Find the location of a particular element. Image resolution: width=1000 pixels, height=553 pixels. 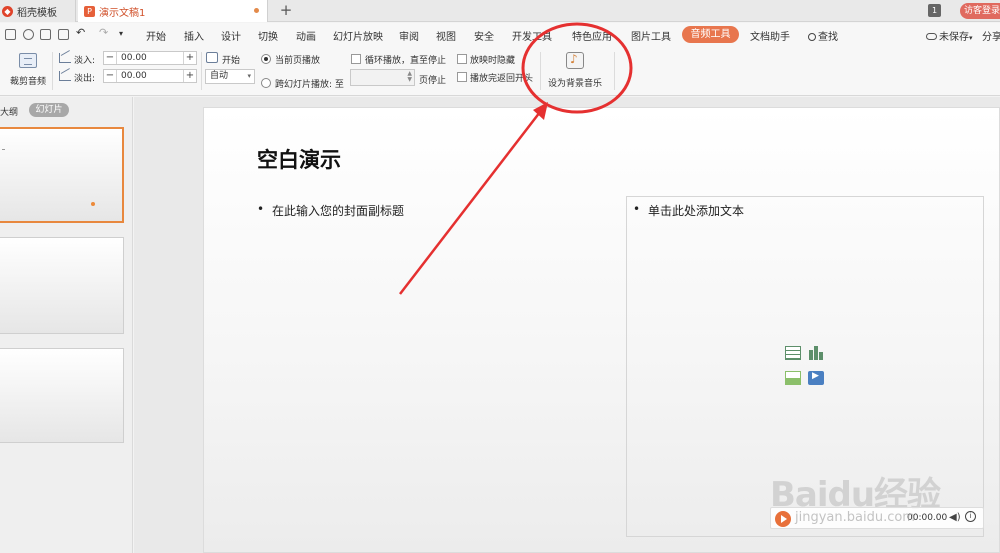

start-icon is located at coordinates (212, 57).